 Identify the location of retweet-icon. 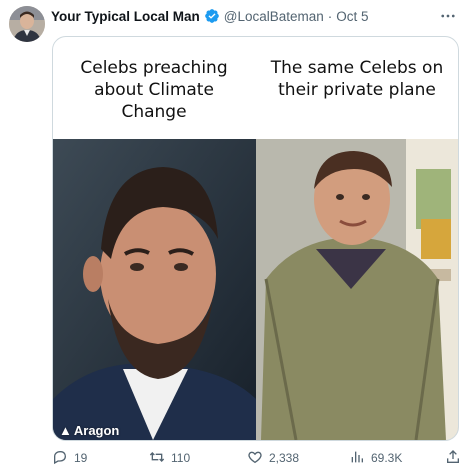
(157, 458).